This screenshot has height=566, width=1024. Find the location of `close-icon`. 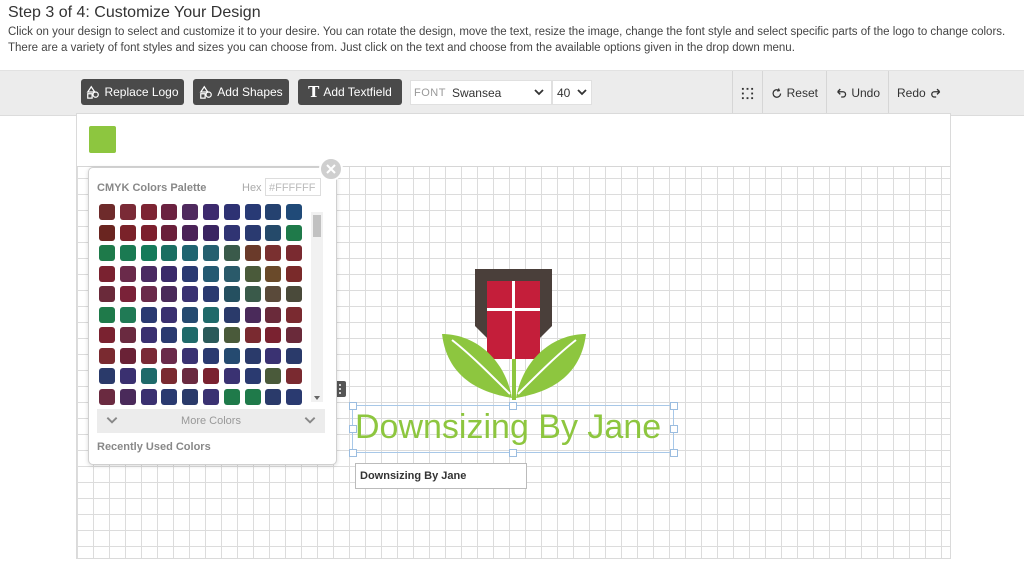

close-icon is located at coordinates (331, 169).